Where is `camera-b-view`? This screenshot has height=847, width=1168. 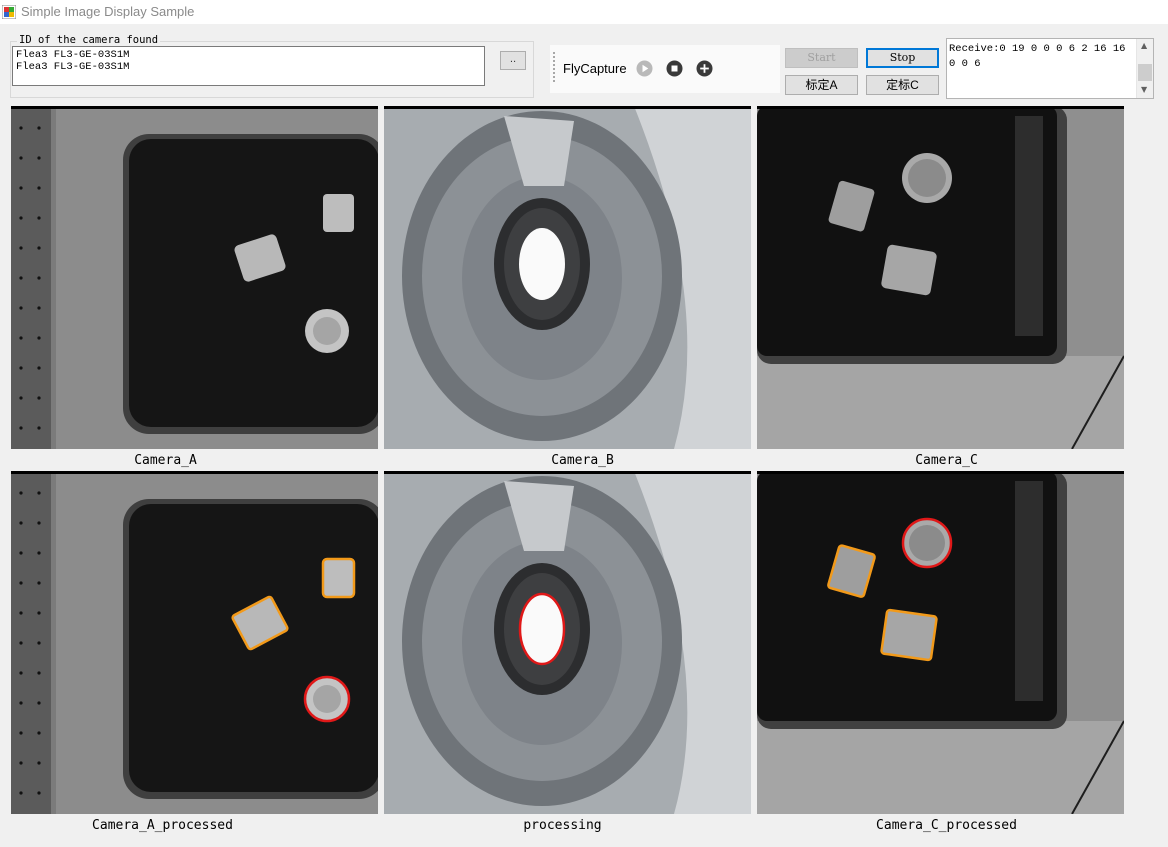 camera-b-view is located at coordinates (567, 277).